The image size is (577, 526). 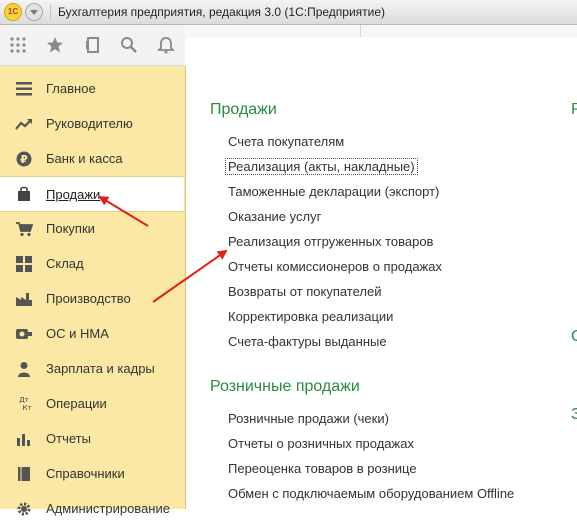 I want to click on dt-kt-icon: Дт Кт, so click(x=24, y=404).